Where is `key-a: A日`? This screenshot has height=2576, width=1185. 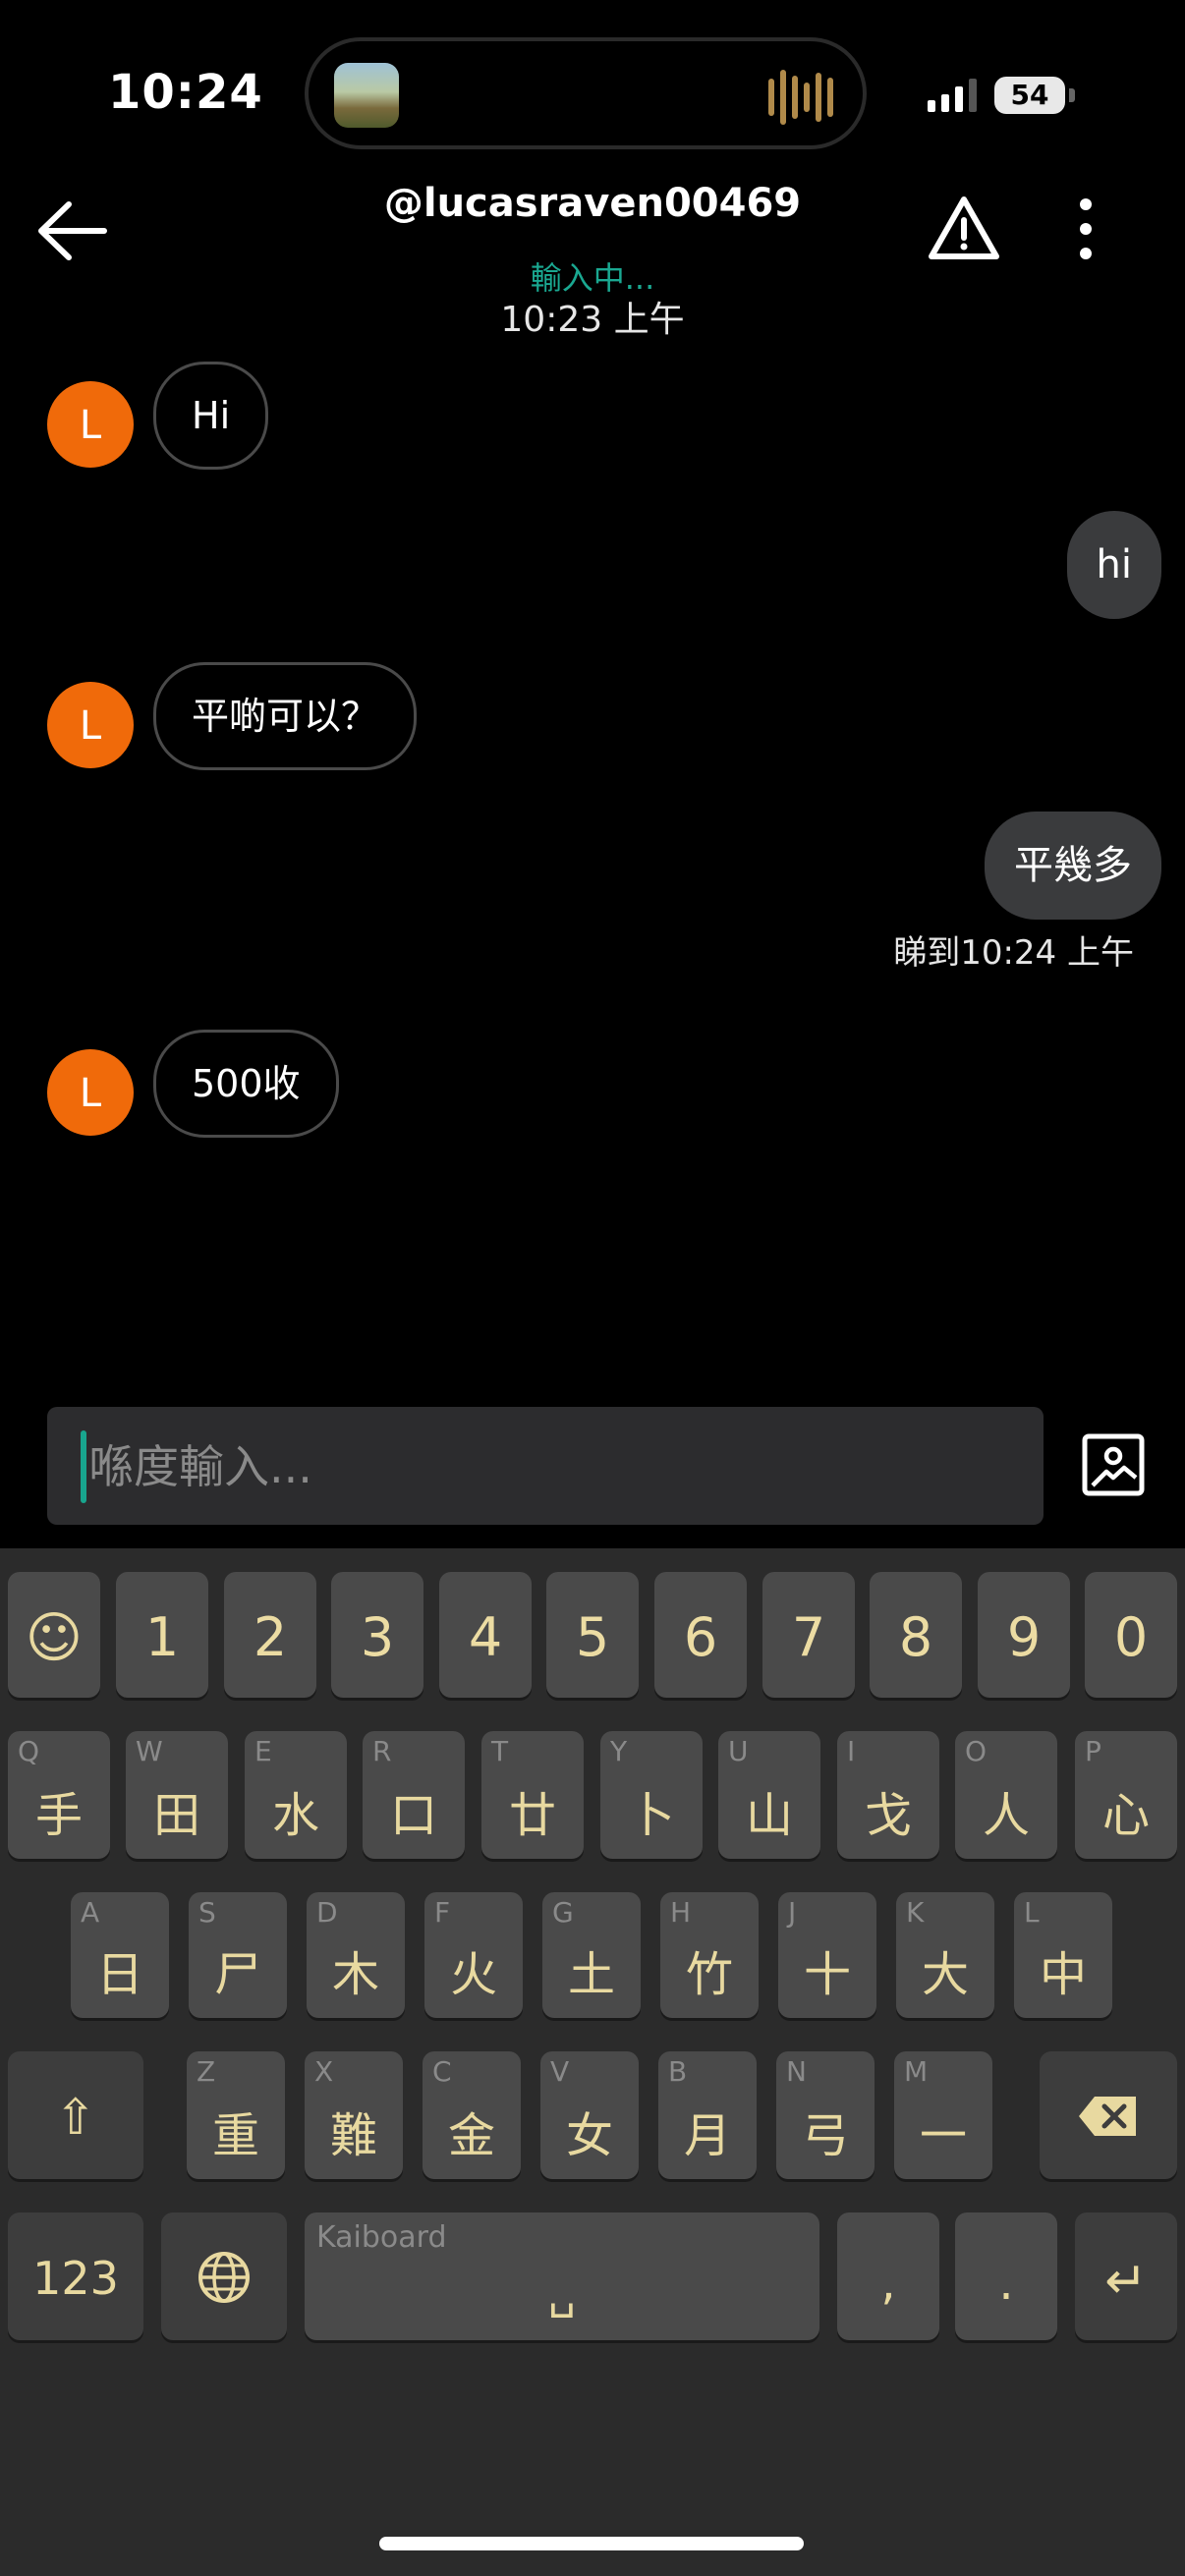 key-a: A日 is located at coordinates (120, 1955).